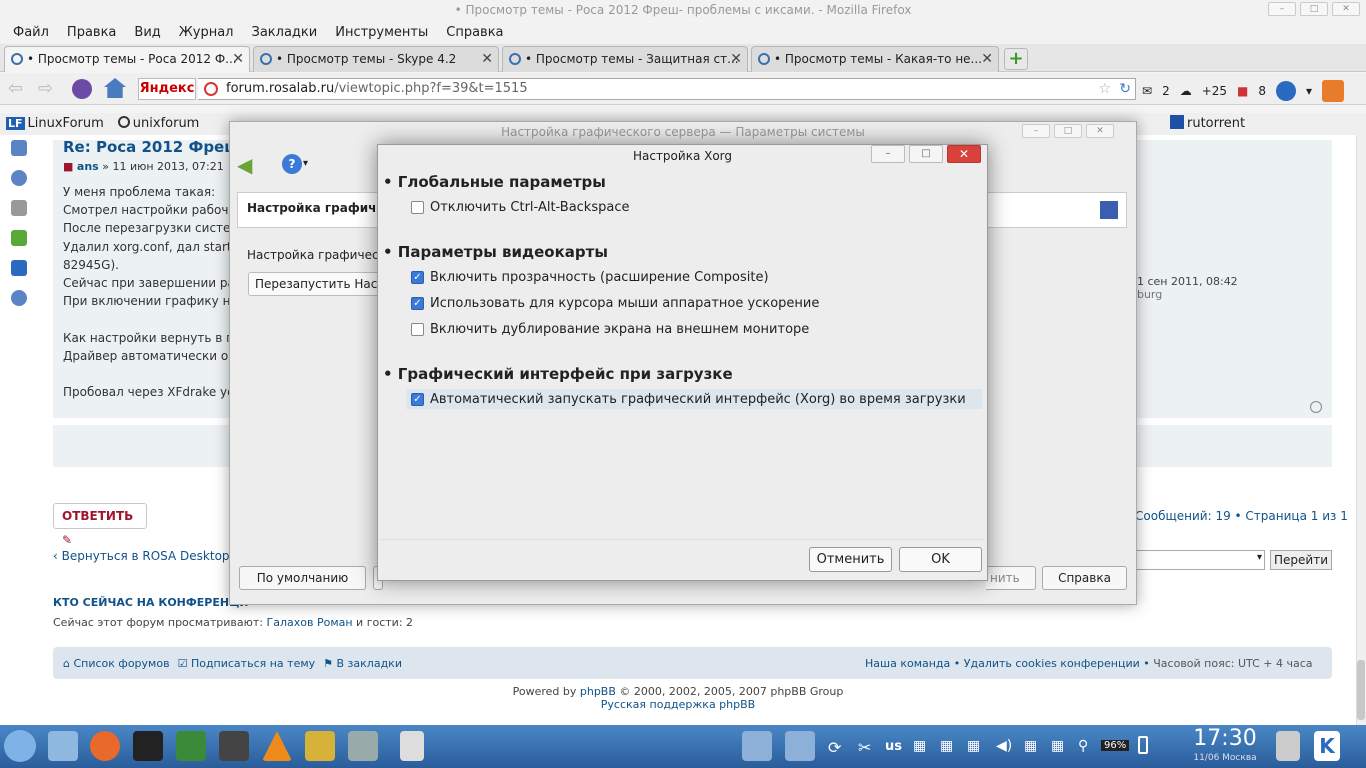 This screenshot has width=1366, height=768. What do you see at coordinates (91, 33) in the screenshot?
I see `menu-edit: Правка` at bounding box center [91, 33].